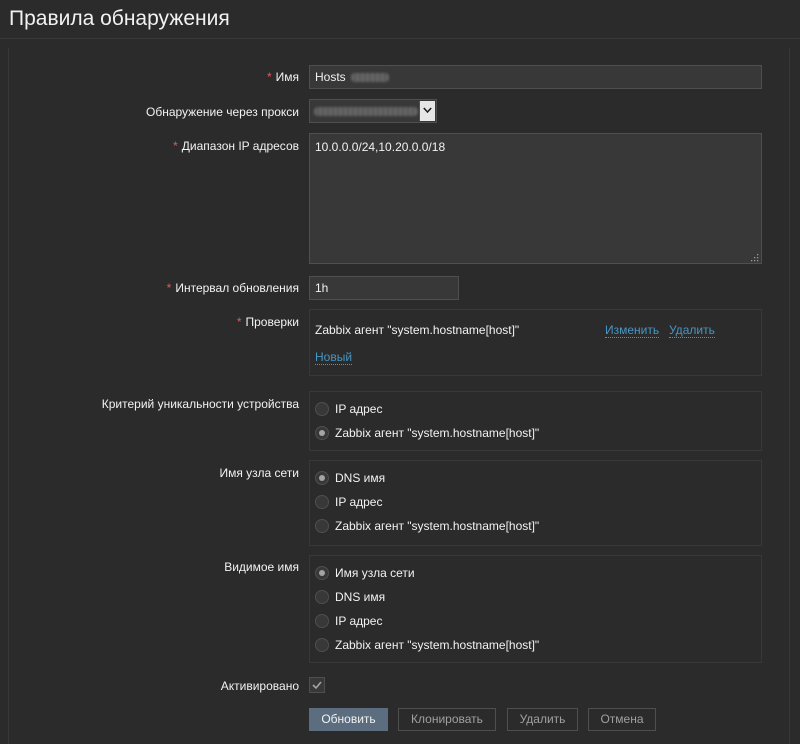 The height and width of the screenshot is (744, 800). Describe the element at coordinates (334, 357) in the screenshot. I see `new-check-link: Новый` at that location.